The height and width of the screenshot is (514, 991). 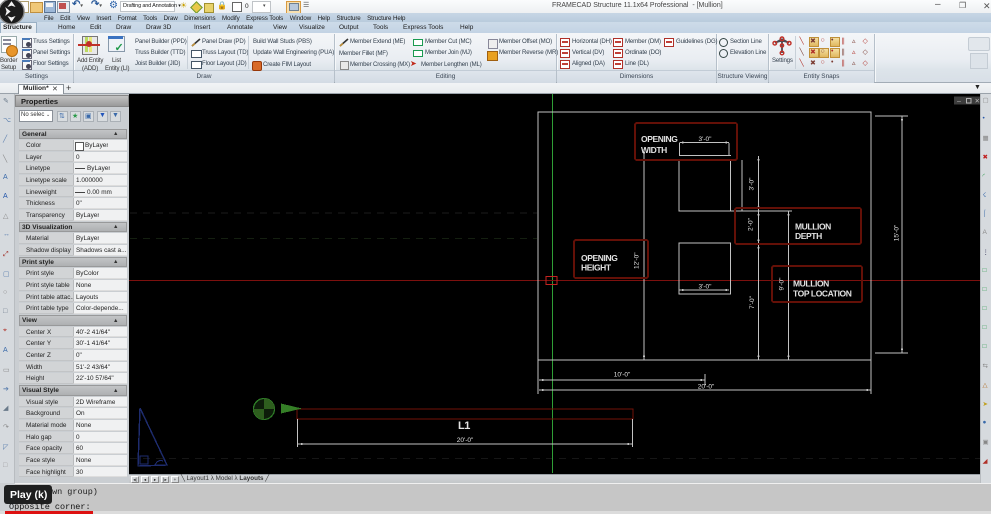 I want to click on svg-text: 7'-0", so click(x=752, y=302).